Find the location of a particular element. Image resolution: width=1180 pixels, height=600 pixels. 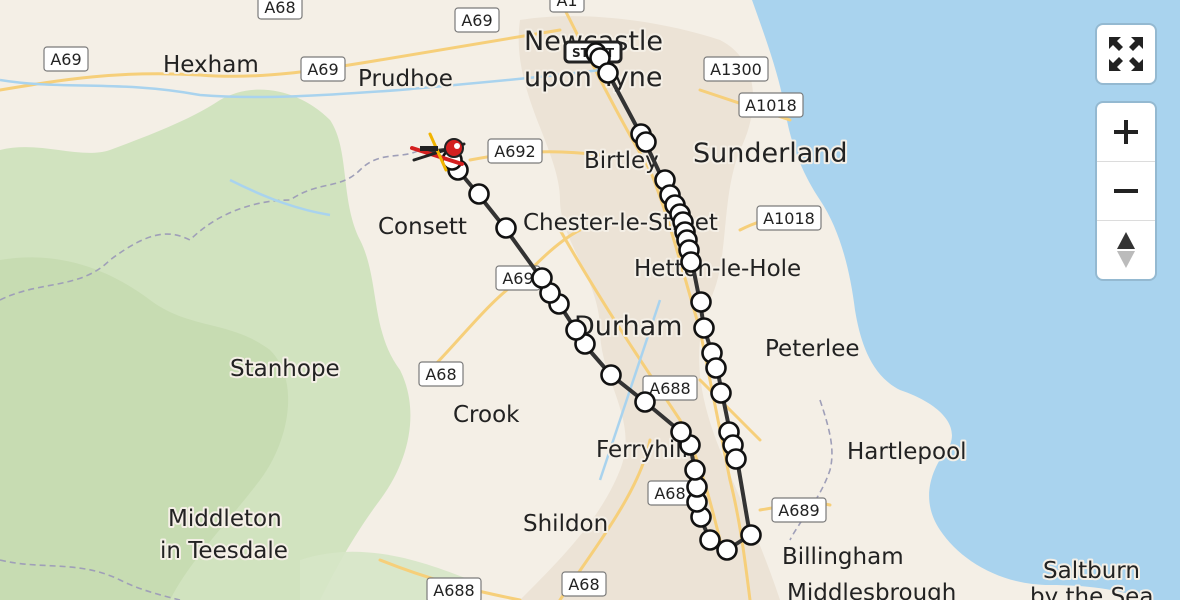

place-label-stanhope: Stanhope is located at coordinates (285, 369).